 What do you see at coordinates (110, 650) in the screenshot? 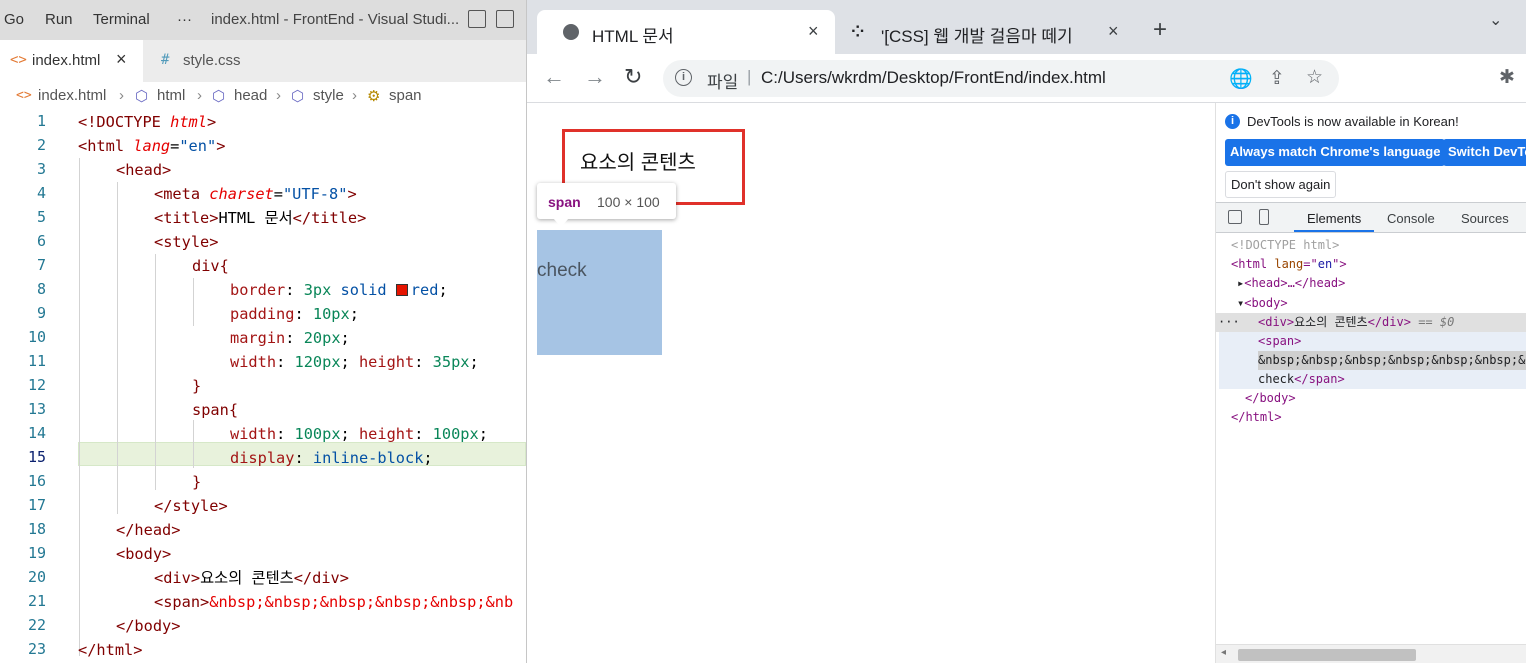
I see `code-line-23: </html>` at bounding box center [110, 650].